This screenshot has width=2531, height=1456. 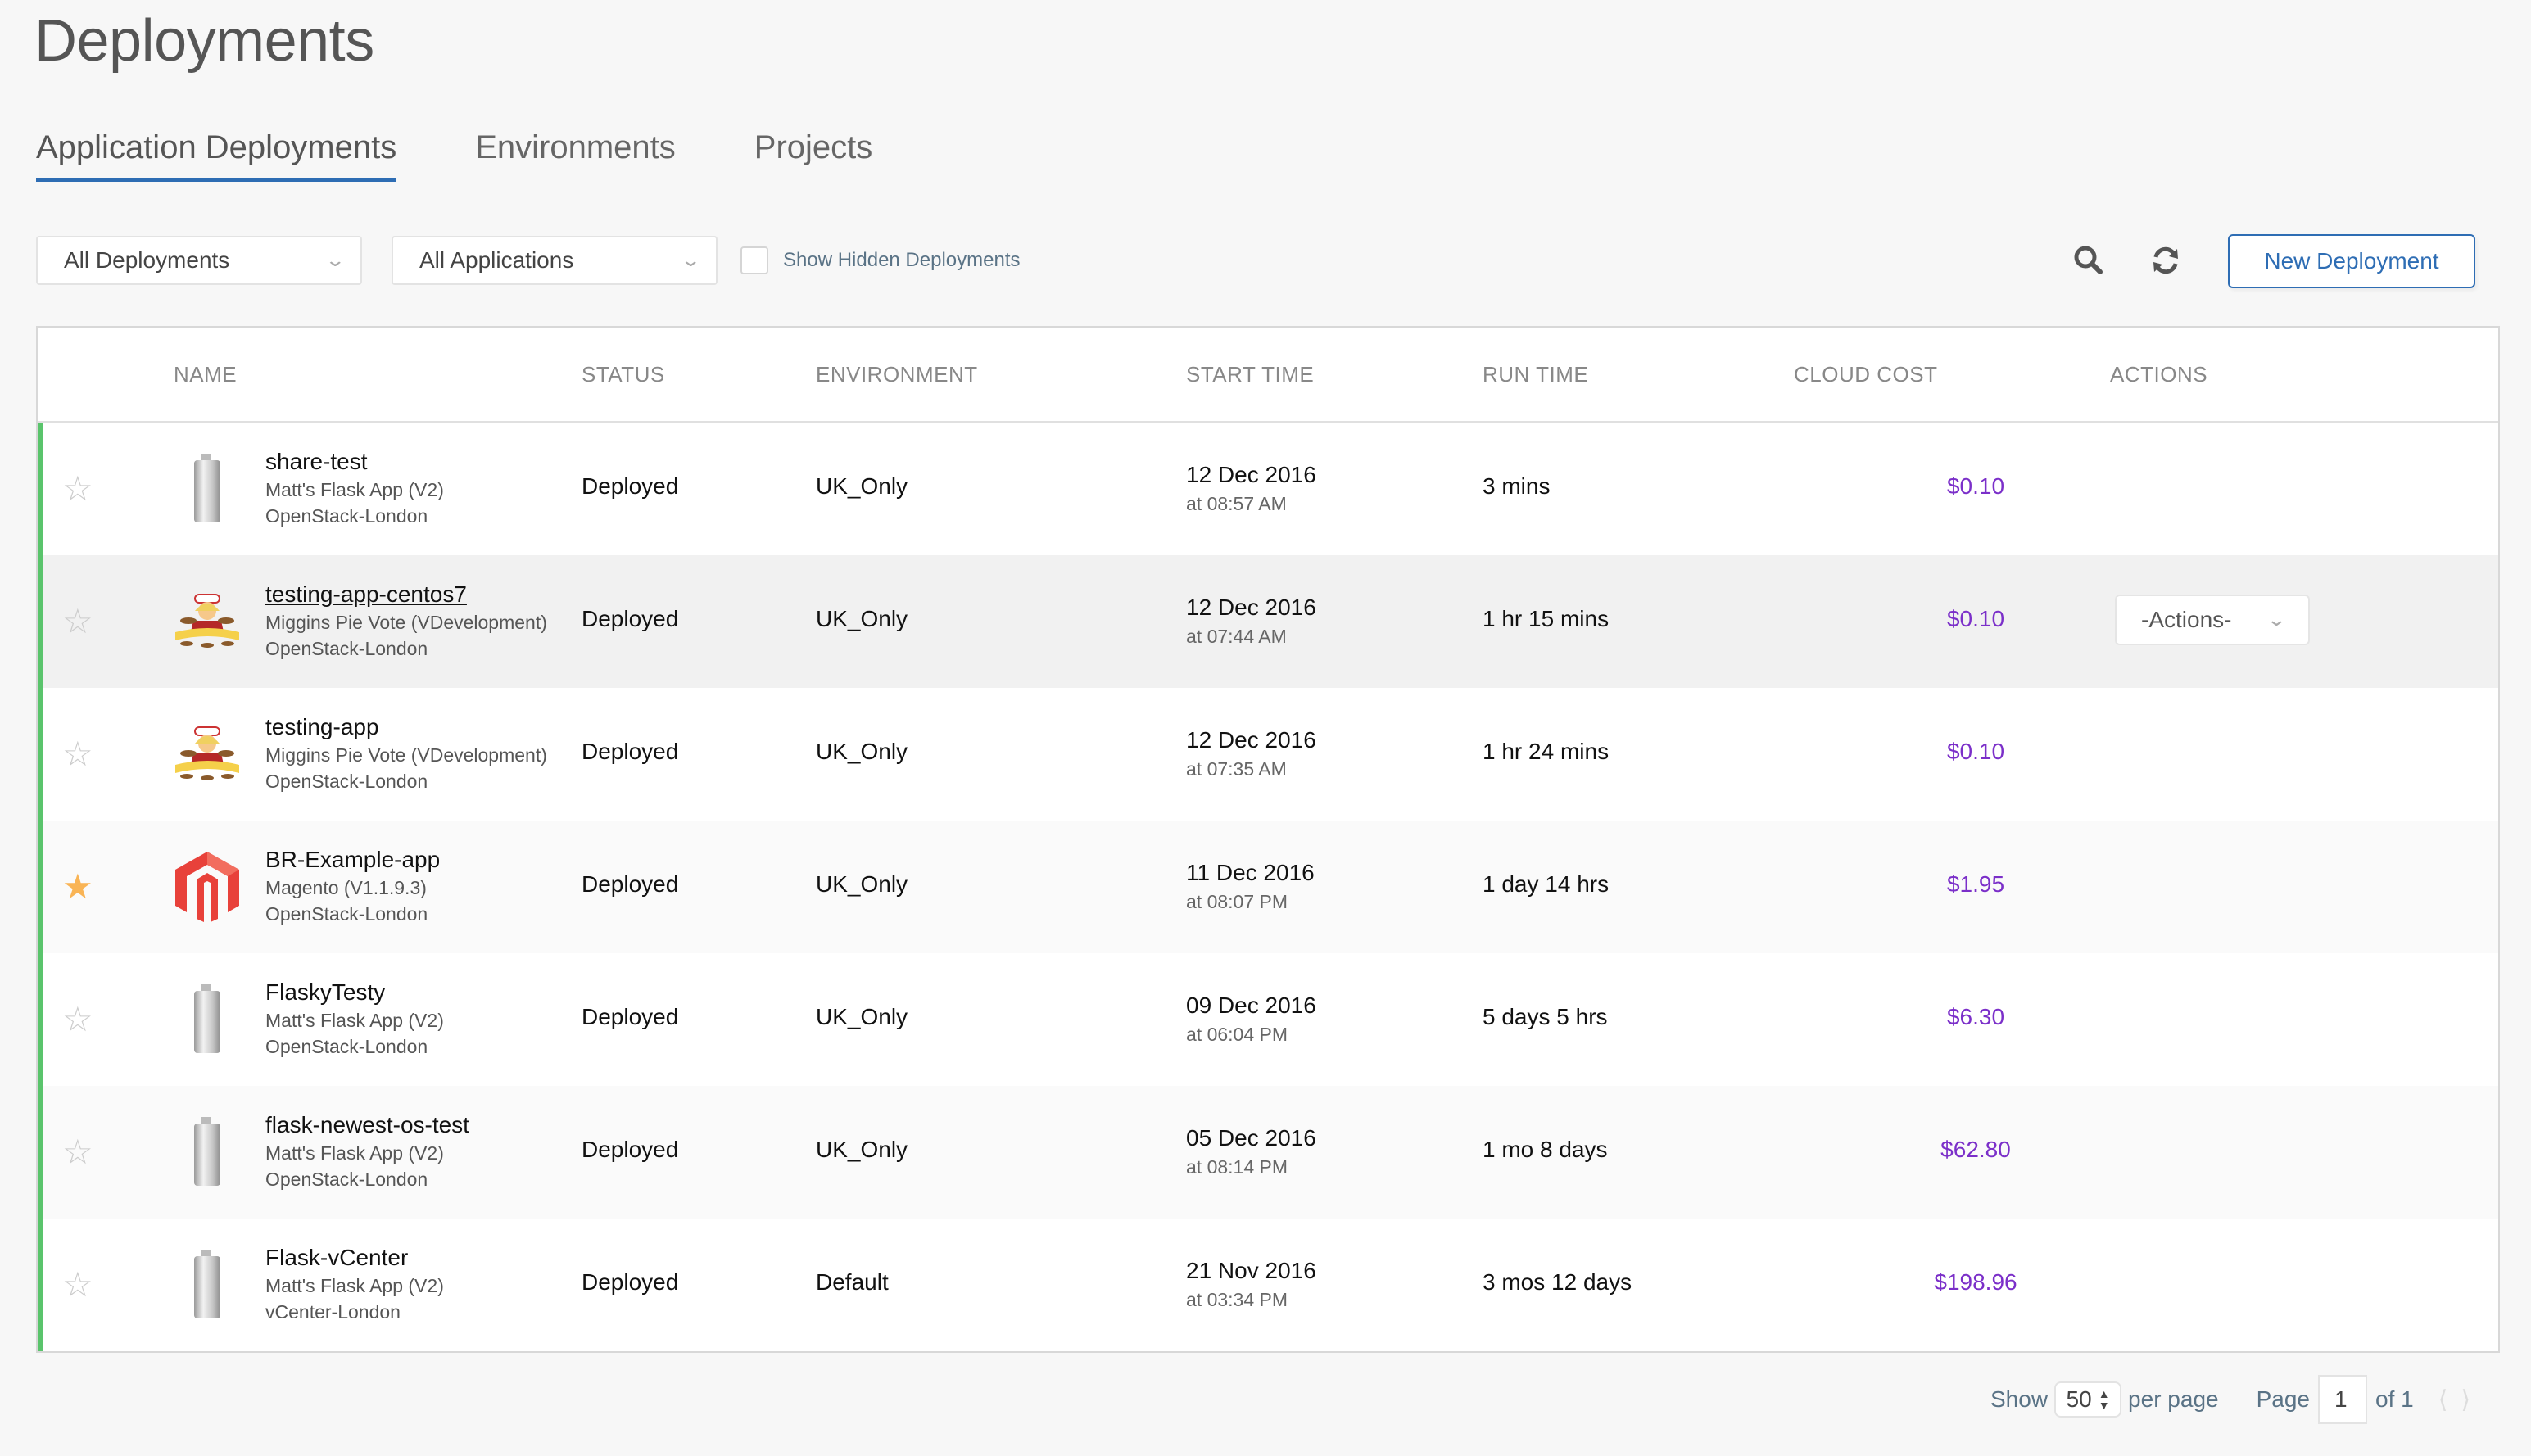 I want to click on search-icon, so click(x=2088, y=260).